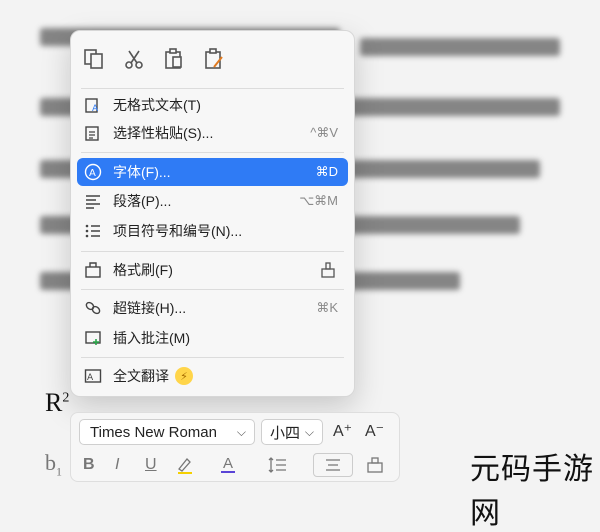 This screenshot has height=532, width=600. I want to click on menu-item-plain-text: A 无格式文本(T), so click(212, 105).